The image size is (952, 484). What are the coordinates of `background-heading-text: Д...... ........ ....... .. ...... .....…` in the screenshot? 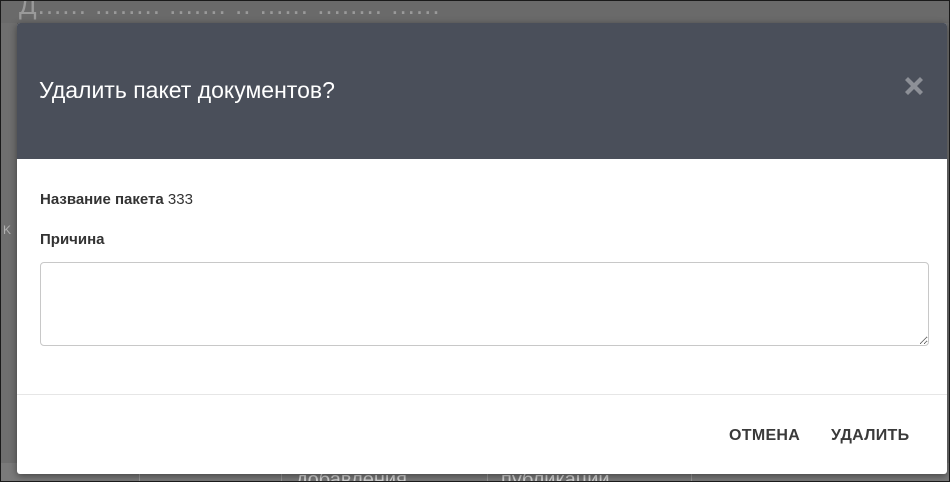 It's located at (230, 10).